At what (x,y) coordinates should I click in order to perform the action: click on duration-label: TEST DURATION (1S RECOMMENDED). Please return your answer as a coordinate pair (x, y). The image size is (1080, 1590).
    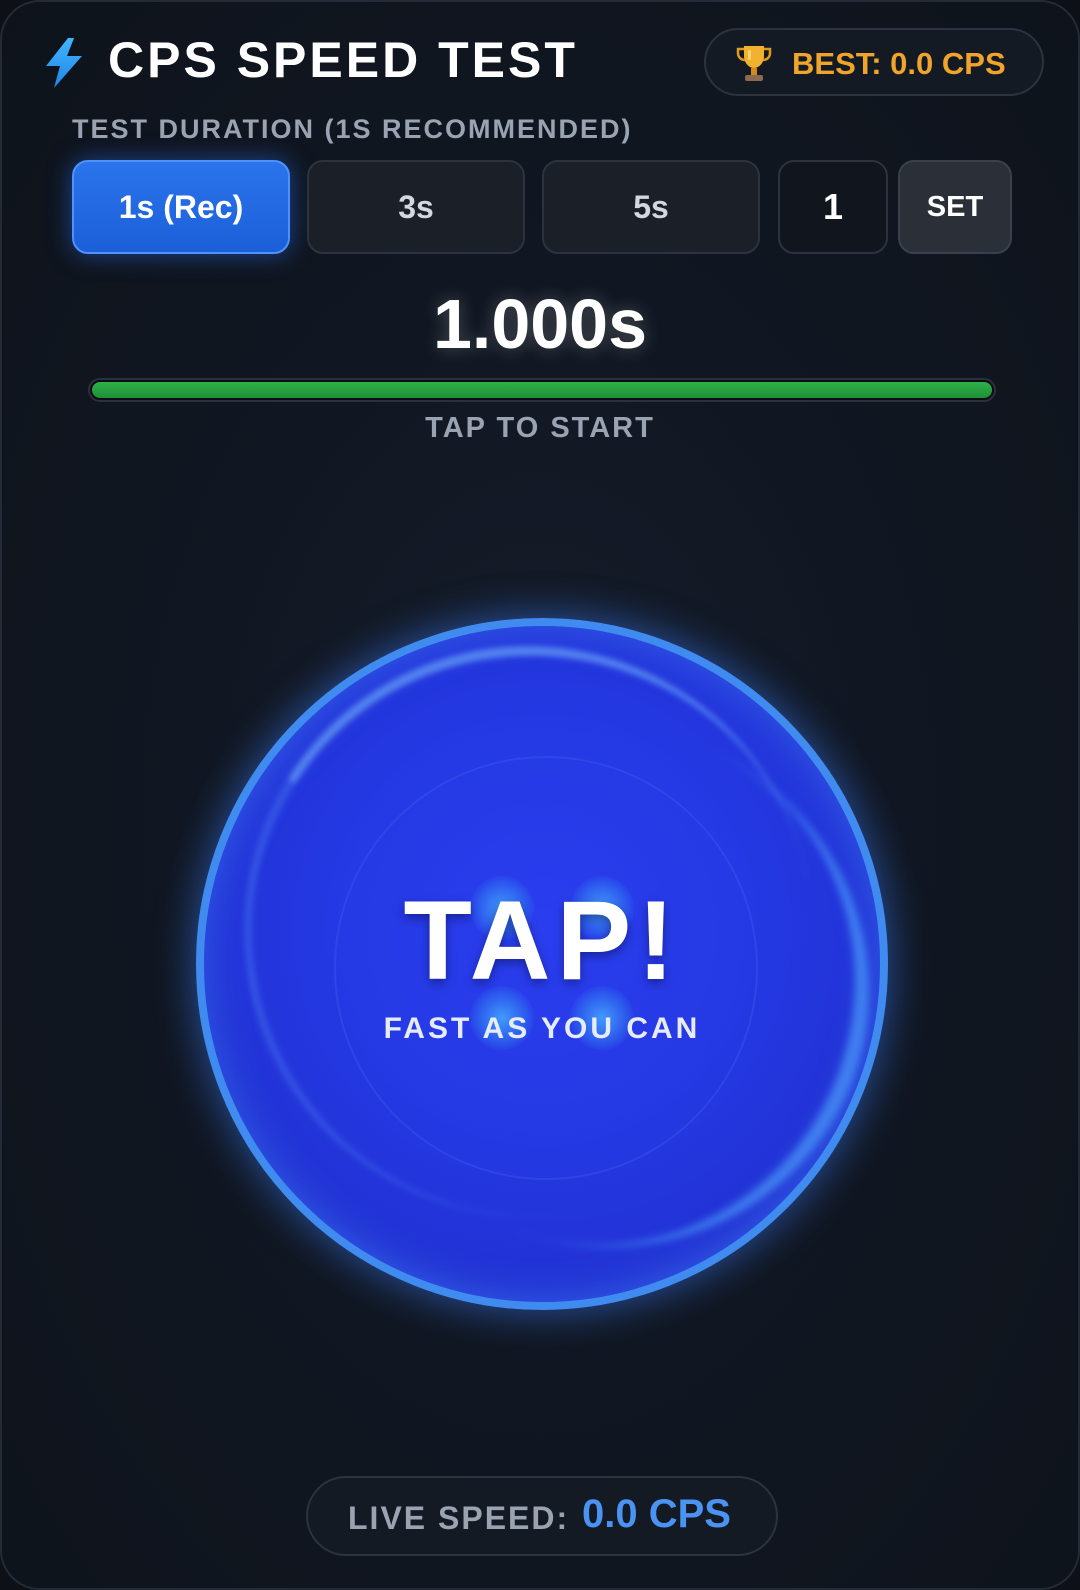
    Looking at the image, I should click on (352, 129).